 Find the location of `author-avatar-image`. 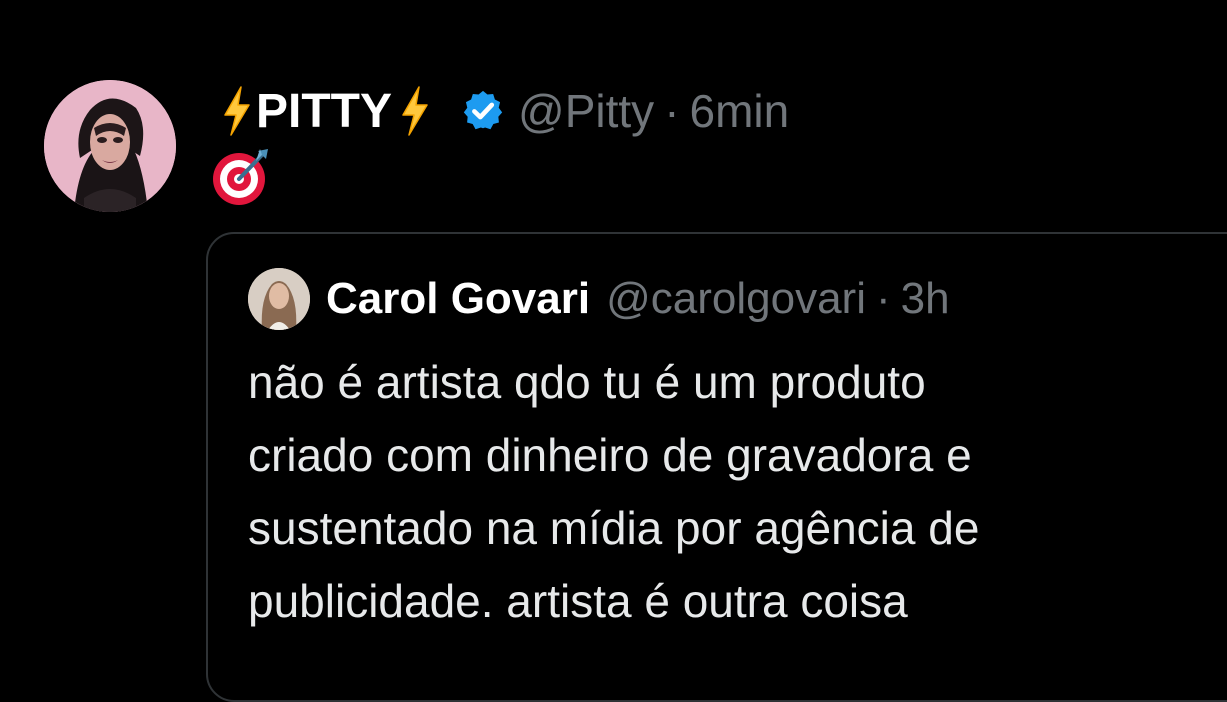

author-avatar-image is located at coordinates (110, 146).